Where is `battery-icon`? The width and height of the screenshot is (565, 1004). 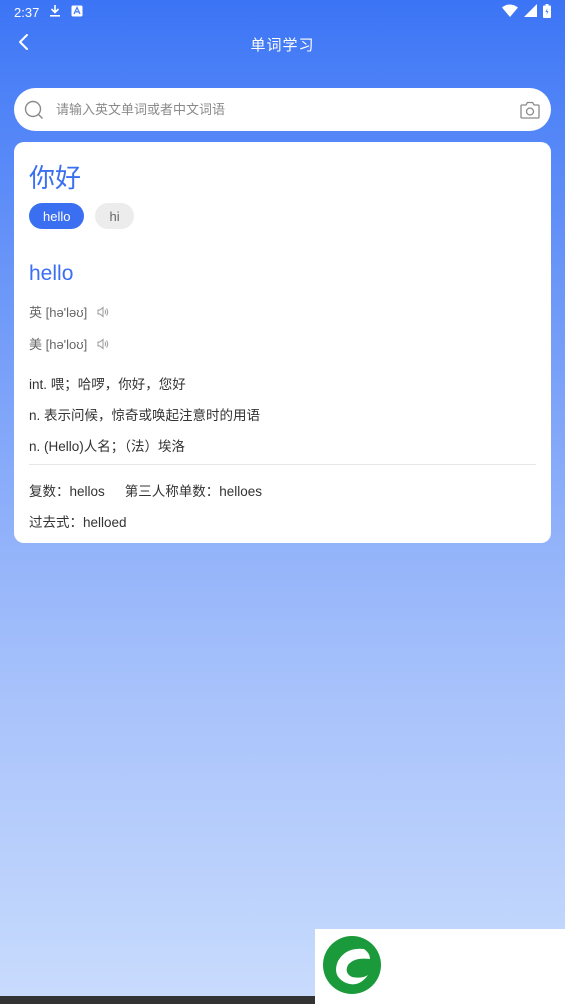
battery-icon is located at coordinates (547, 12).